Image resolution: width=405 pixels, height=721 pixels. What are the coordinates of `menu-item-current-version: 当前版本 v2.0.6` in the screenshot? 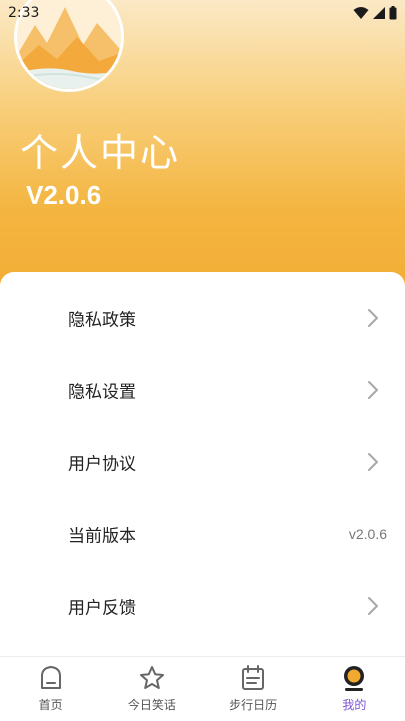 It's located at (202, 534).